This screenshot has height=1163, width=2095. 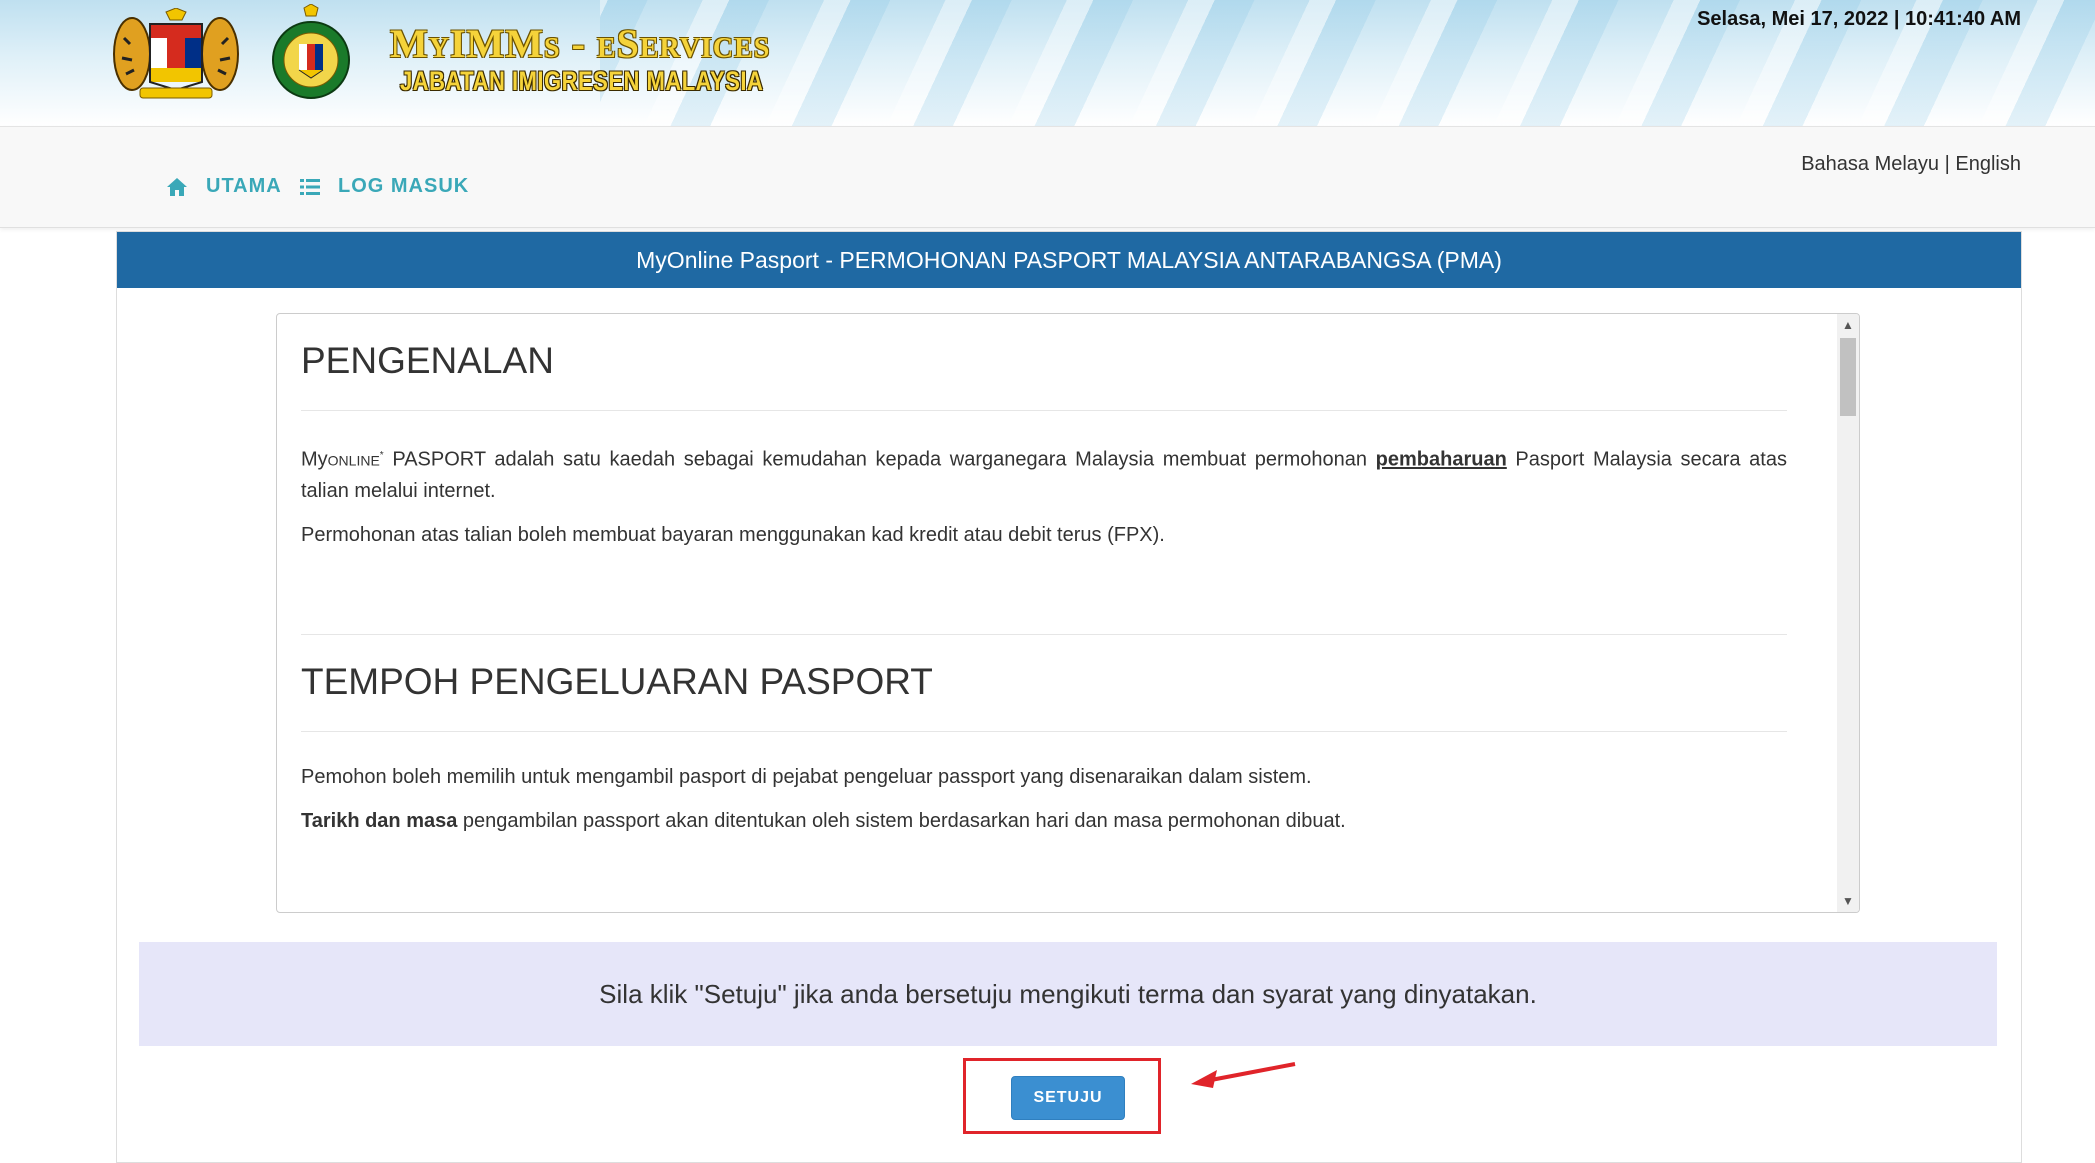 What do you see at coordinates (379, 820) in the screenshot?
I see `datetime-emphasis: Tarikh dan masa` at bounding box center [379, 820].